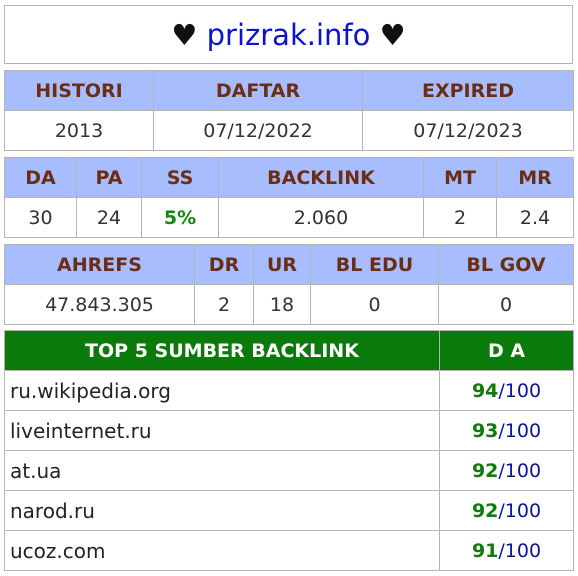 This screenshot has height=576, width=578. I want to click on value-dr: 2, so click(224, 304).